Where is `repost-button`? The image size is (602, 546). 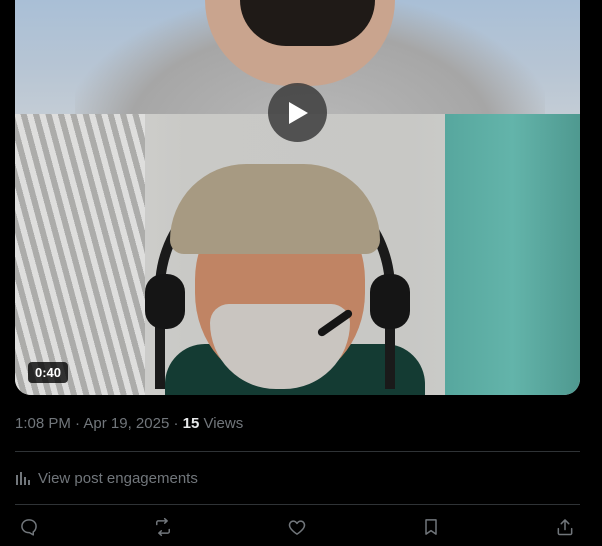
repost-button is located at coordinates (163, 527).